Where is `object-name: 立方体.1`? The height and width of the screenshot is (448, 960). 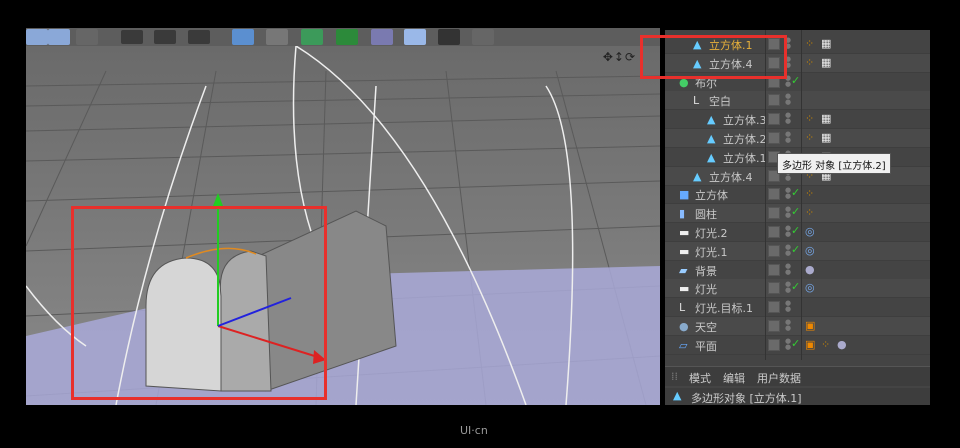
object-name: 立方体.1 is located at coordinates (745, 158).